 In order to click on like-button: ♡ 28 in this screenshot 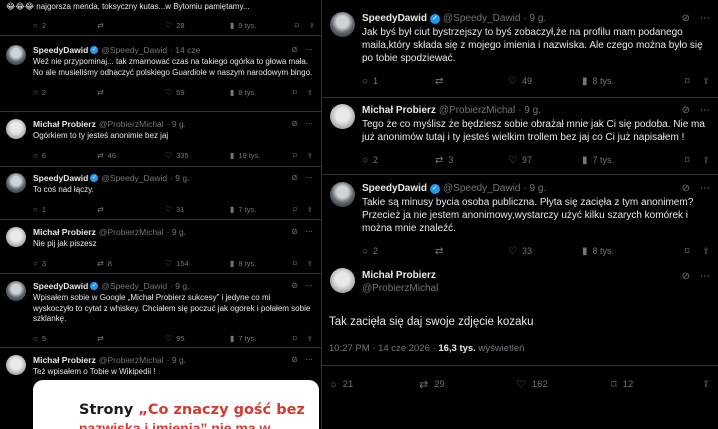, I will do `click(197, 25)`.